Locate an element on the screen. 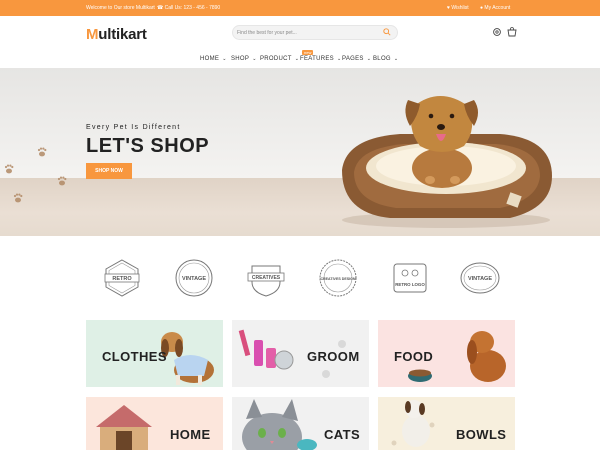 The image size is (600, 450). settings-icon is located at coordinates (497, 32).